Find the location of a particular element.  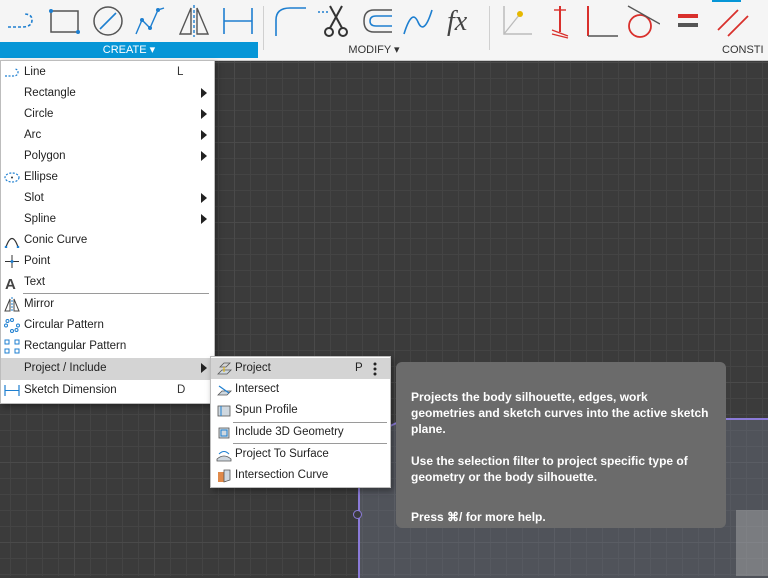

submenu-item-shortcut: P is located at coordinates (359, 368).